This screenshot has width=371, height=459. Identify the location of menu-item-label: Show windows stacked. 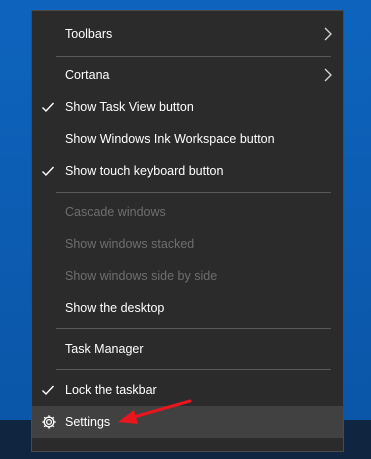
(130, 244).